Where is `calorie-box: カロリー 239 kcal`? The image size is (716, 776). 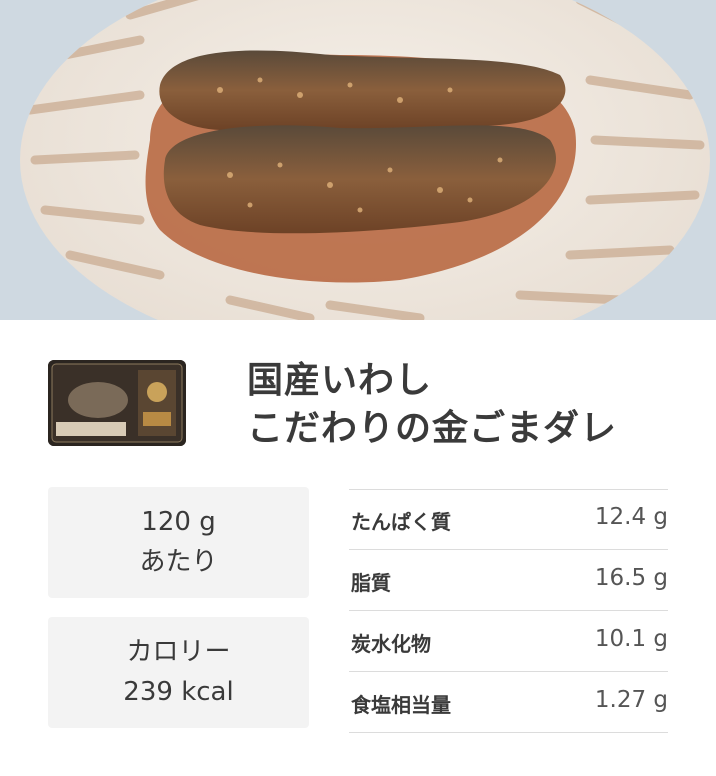
calorie-box: カロリー 239 kcal is located at coordinates (178, 672).